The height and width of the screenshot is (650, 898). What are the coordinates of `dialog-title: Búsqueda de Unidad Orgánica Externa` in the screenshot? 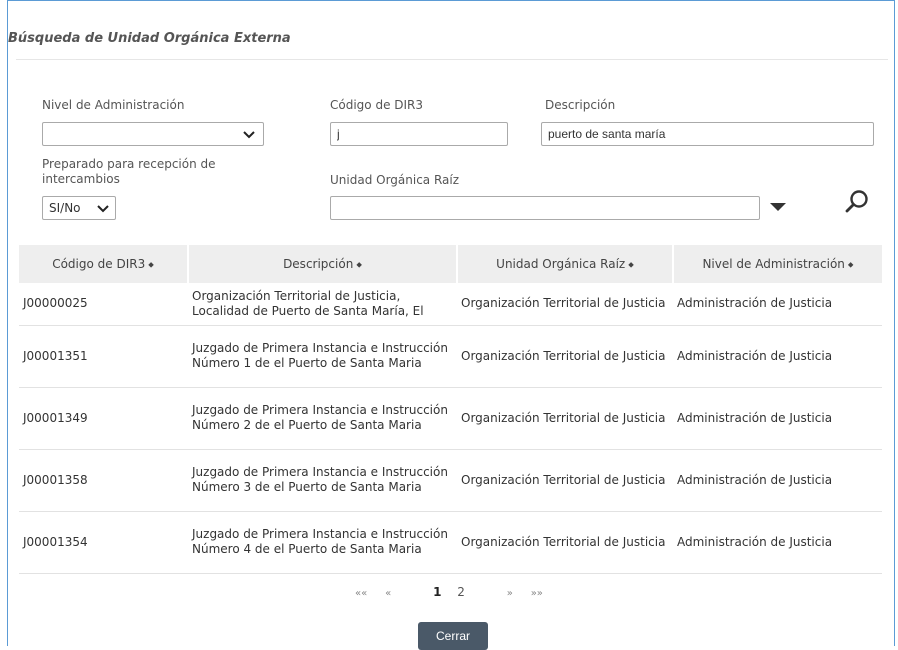 It's located at (149, 38).